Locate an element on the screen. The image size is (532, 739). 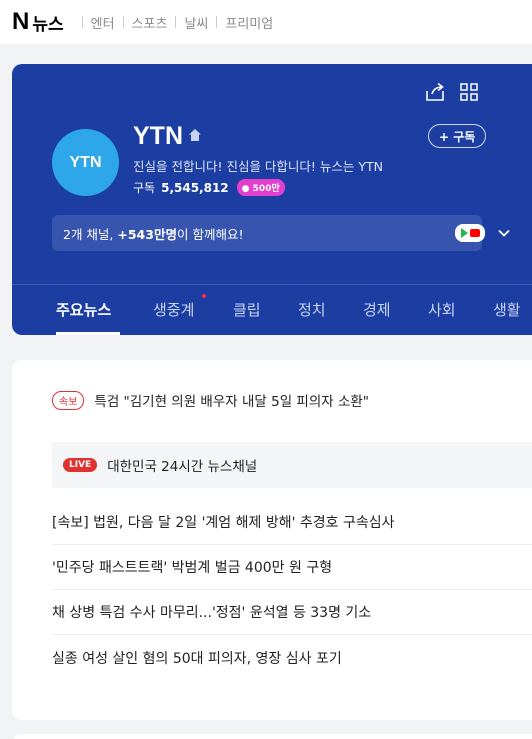
subscribers-label: 구독 is located at coordinates (144, 188).